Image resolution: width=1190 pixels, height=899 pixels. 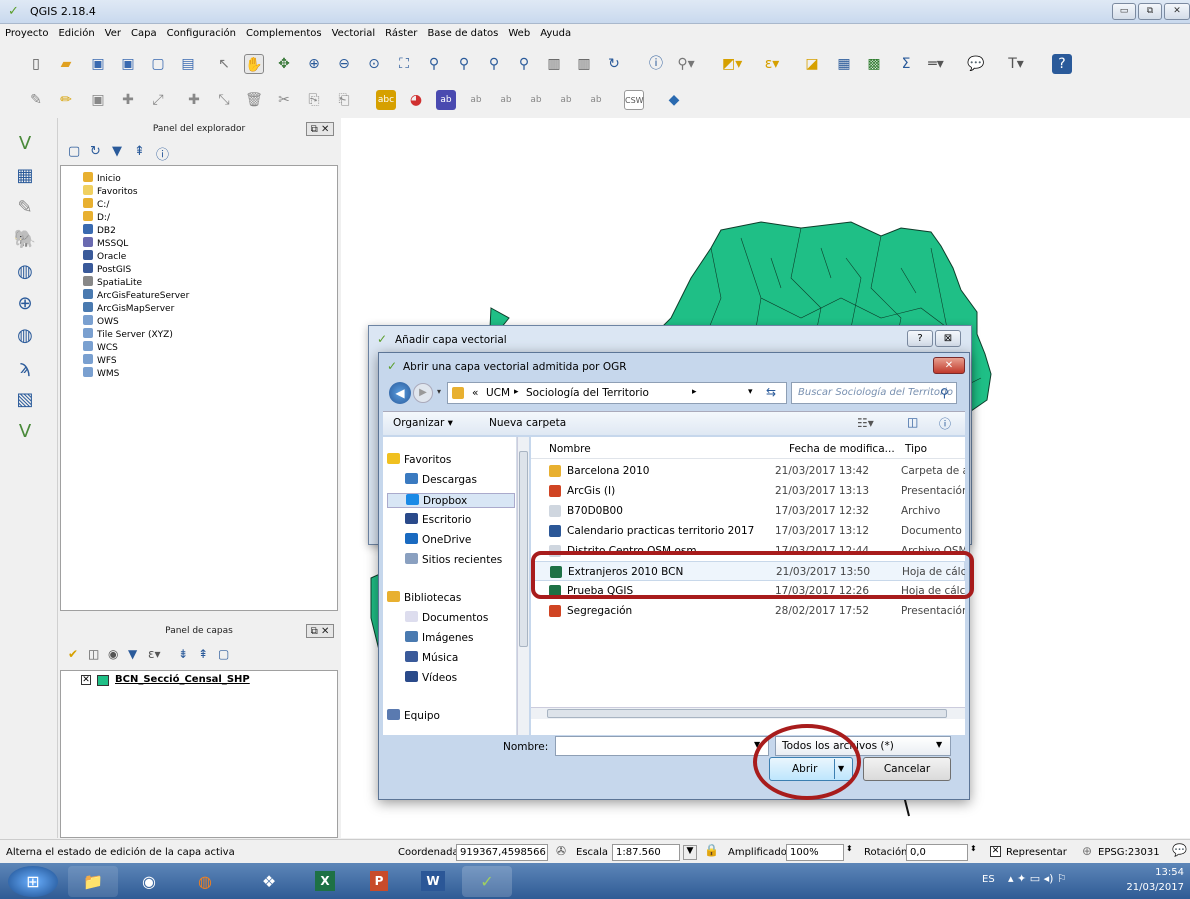 What do you see at coordinates (93, 654) in the screenshot?
I see `add-group-icon: ◫` at bounding box center [93, 654].